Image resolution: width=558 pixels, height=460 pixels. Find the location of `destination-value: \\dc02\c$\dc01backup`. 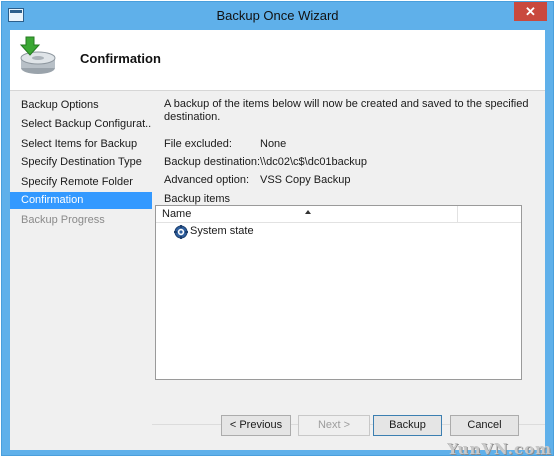

destination-value: \\dc02\c$\dc01backup is located at coordinates (314, 162).